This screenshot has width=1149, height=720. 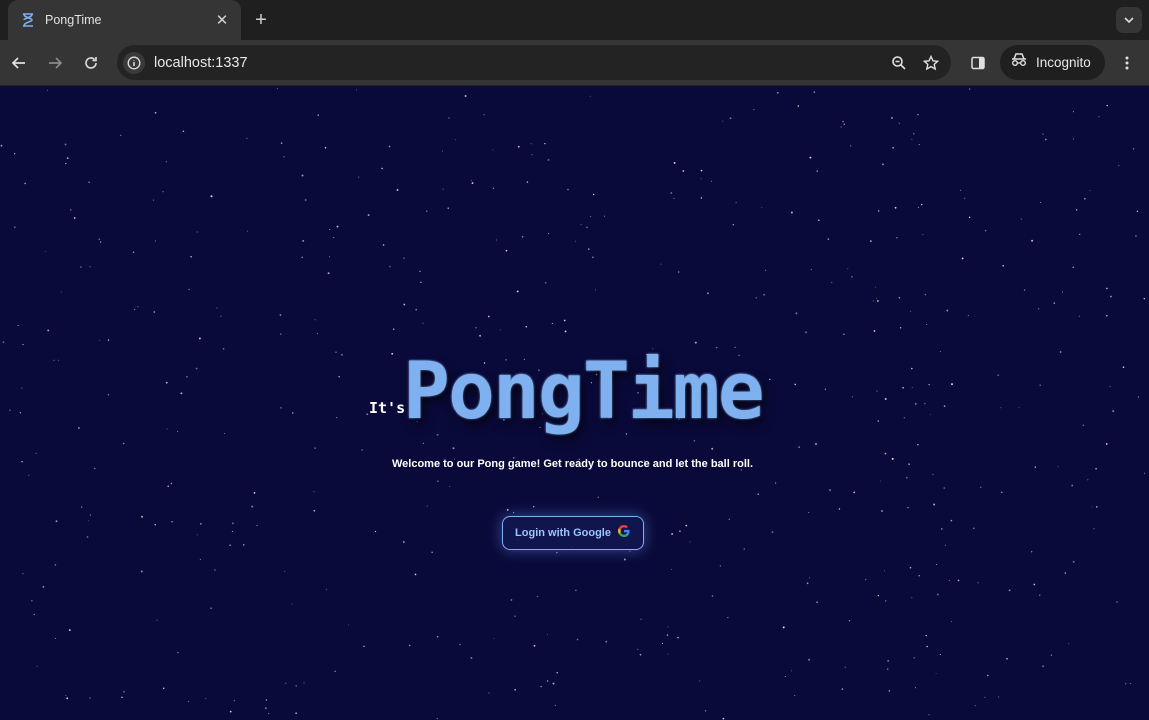 I want to click on new-tab-button: +, so click(x=261, y=20).